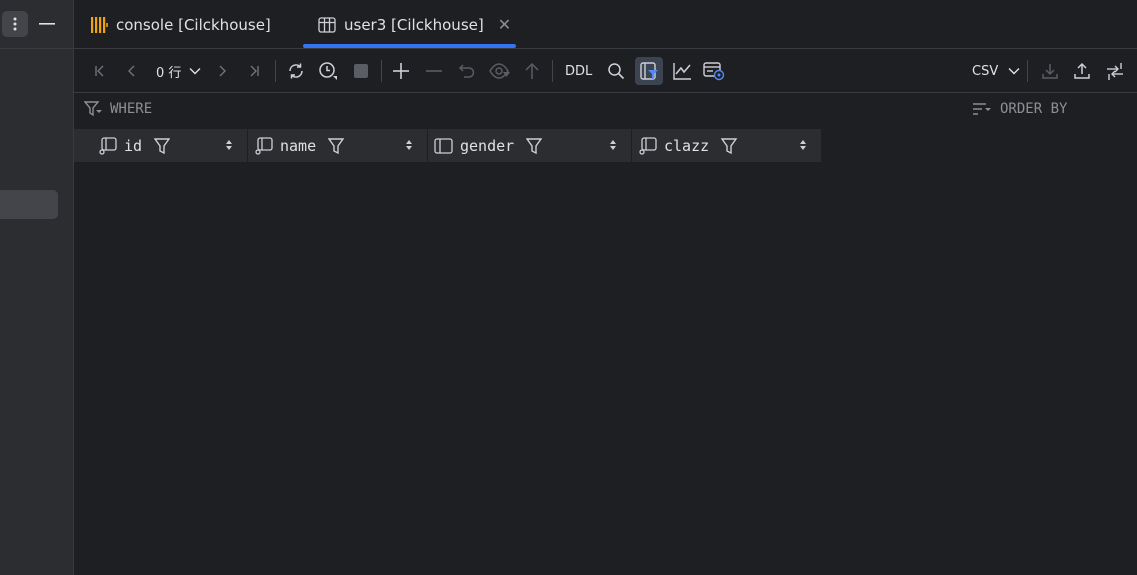 The width and height of the screenshot is (1137, 575). I want to click on export-format-selector: CSV, so click(996, 71).